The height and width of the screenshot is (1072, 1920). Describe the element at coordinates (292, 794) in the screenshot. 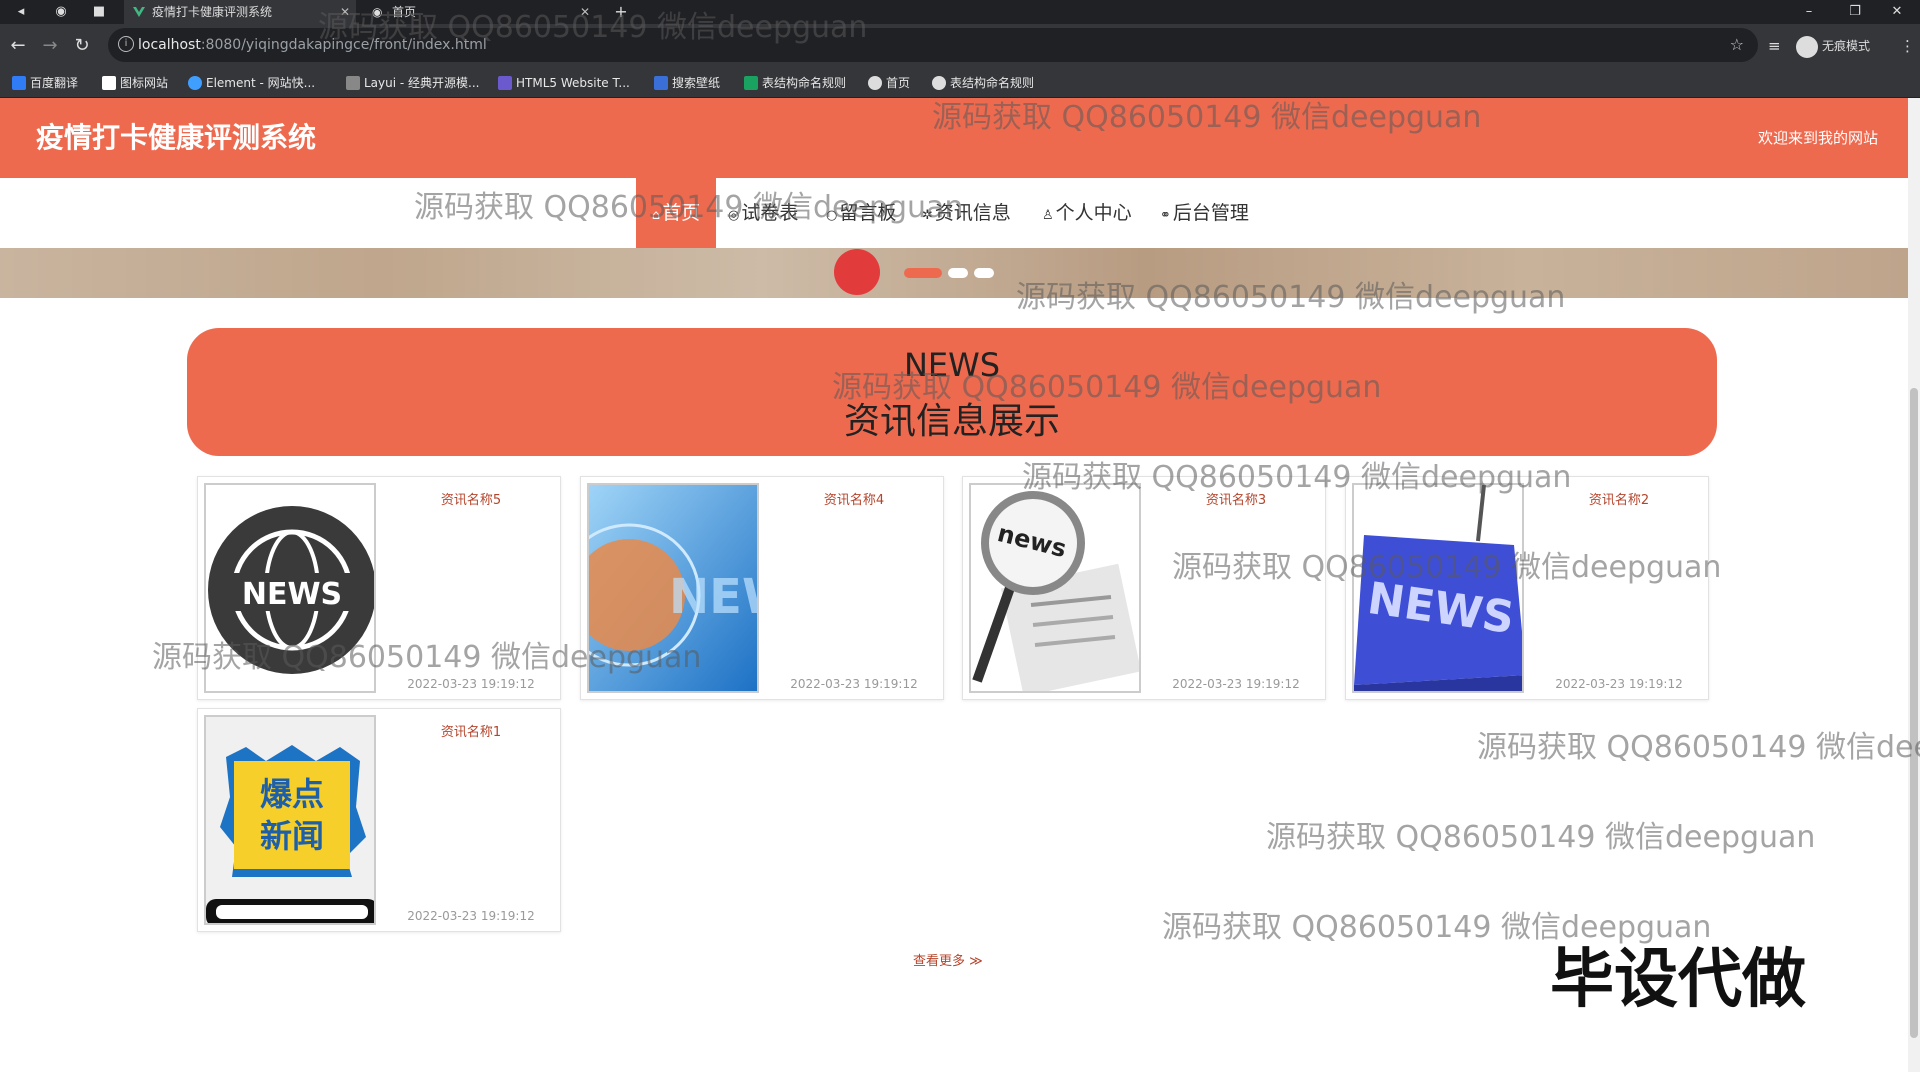

I see `svg-text: 爆点` at that location.